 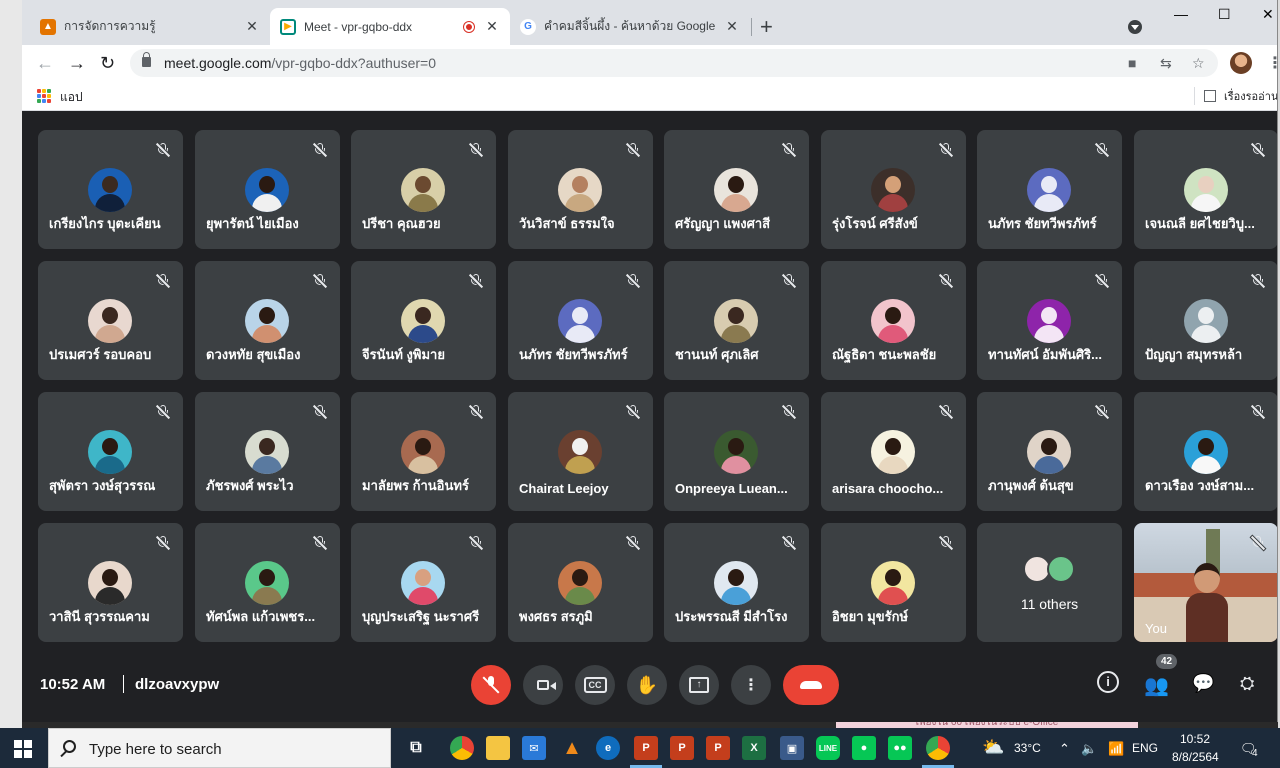 What do you see at coordinates (110, 451) in the screenshot?
I see `participant-tile: สุพัตรา วงษ์สุวรรณ` at bounding box center [110, 451].